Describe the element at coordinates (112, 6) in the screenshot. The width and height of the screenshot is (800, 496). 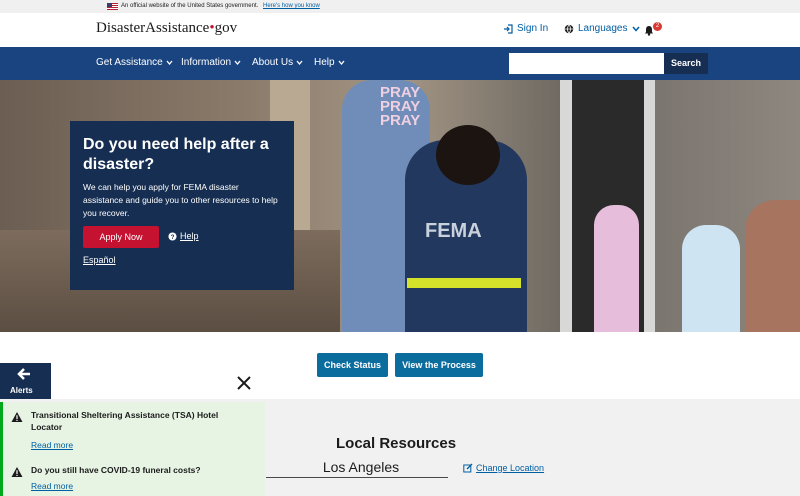
I see `us-flag-icon` at that location.